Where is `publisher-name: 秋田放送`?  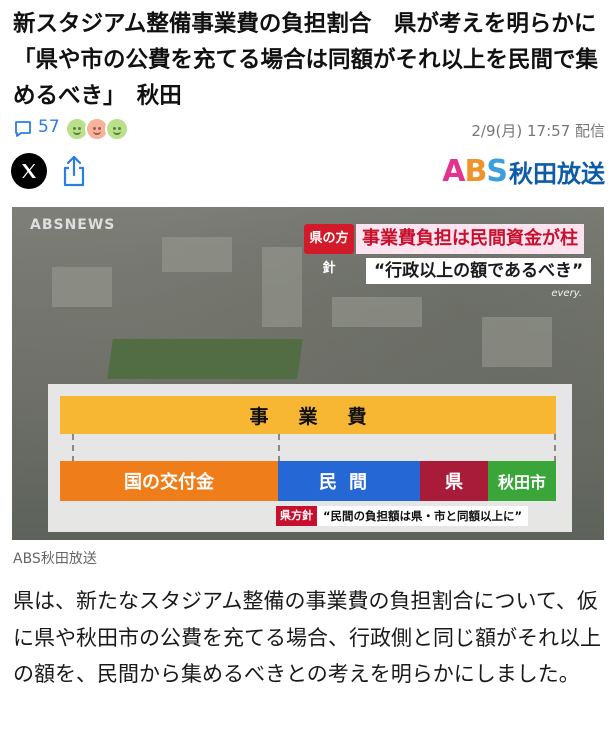 publisher-name: 秋田放送 is located at coordinates (557, 173).